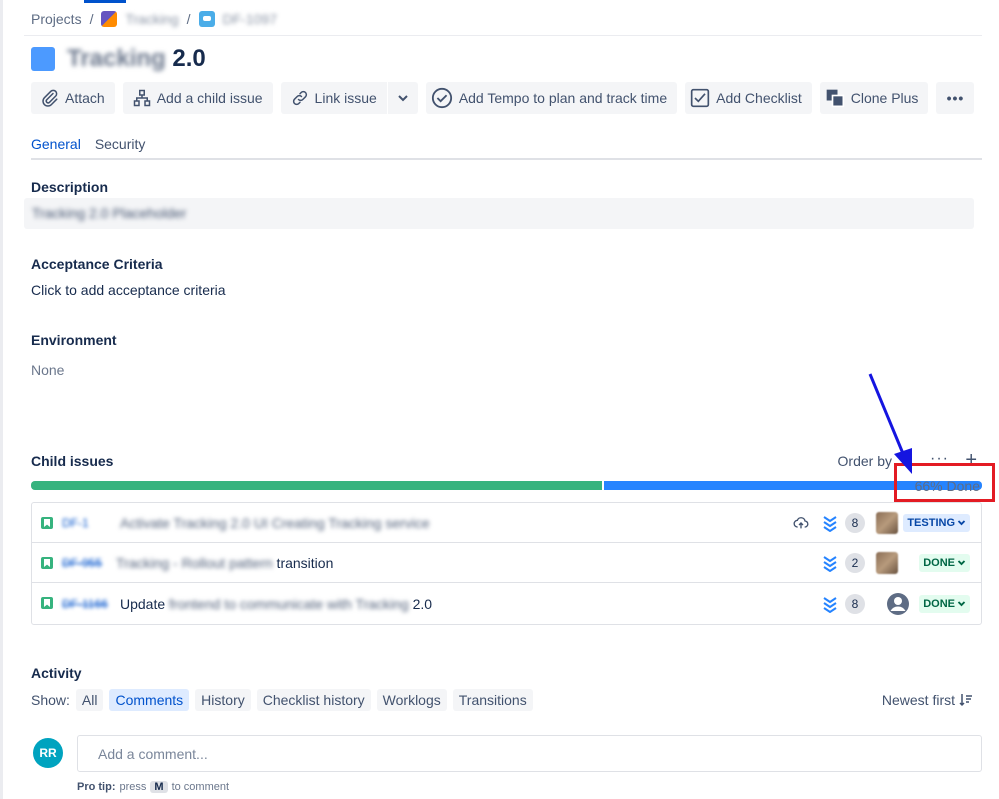 The width and height of the screenshot is (999, 799). I want to click on header-divider, so click(503, 35).